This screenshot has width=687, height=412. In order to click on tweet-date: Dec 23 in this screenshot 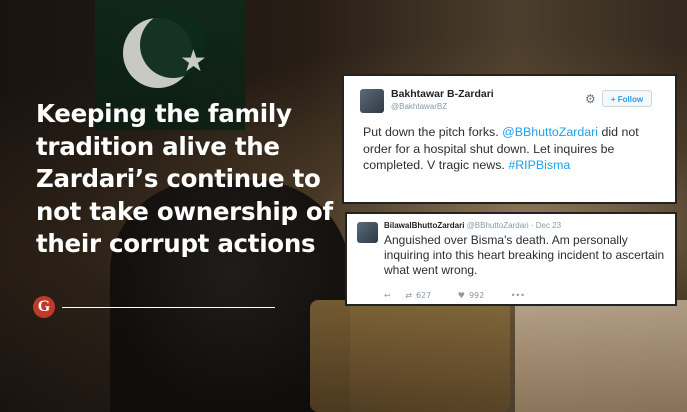, I will do `click(548, 225)`.